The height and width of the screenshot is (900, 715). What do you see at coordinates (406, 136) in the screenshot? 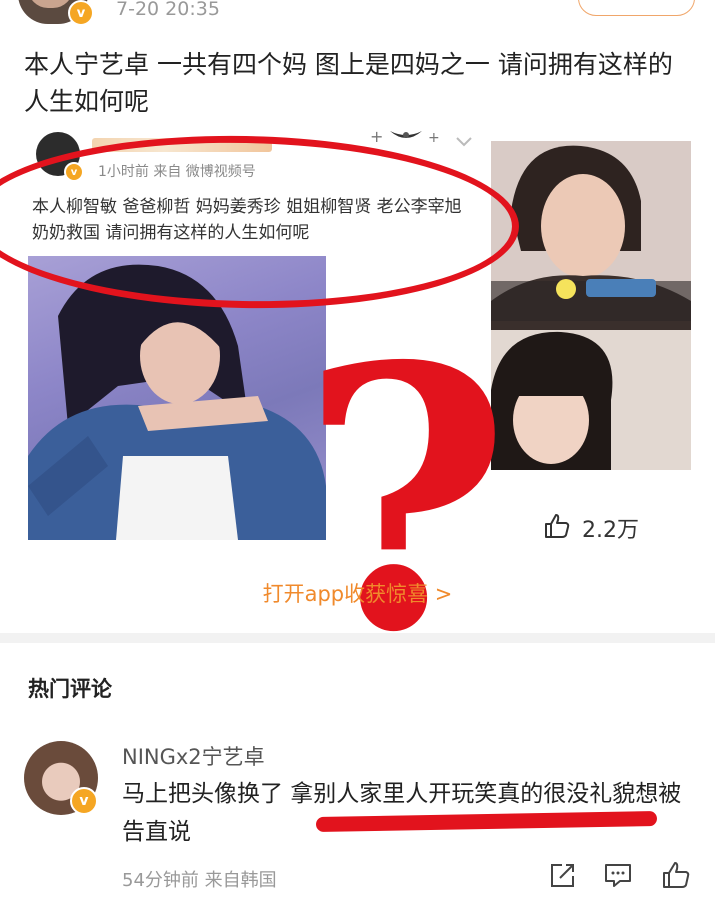
I see `decoration-sticker: + +` at bounding box center [406, 136].